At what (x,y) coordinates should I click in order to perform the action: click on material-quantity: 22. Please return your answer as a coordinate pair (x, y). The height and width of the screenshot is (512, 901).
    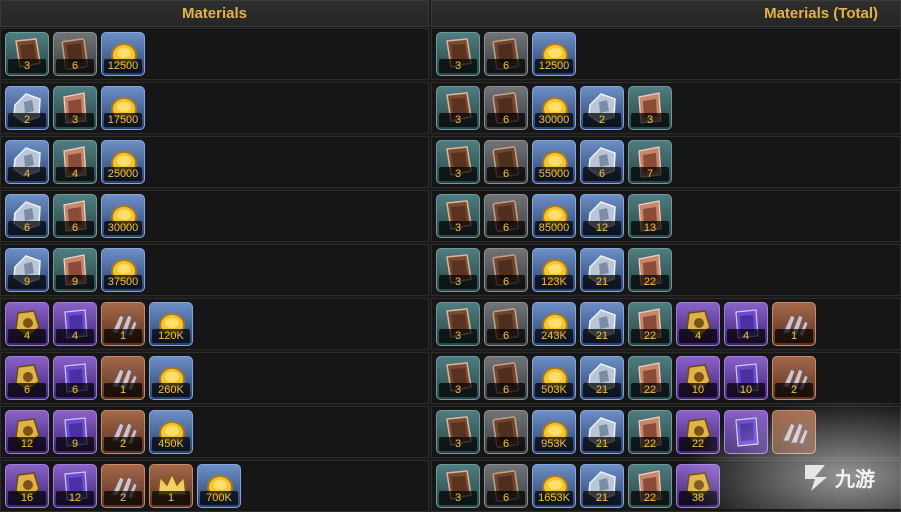
    Looking at the image, I should click on (650, 336).